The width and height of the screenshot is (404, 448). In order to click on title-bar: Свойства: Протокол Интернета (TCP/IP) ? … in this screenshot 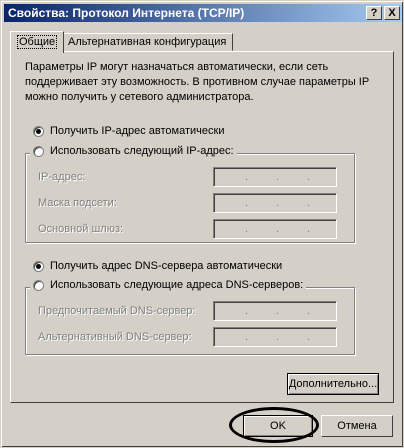, I will do `click(203, 13)`.